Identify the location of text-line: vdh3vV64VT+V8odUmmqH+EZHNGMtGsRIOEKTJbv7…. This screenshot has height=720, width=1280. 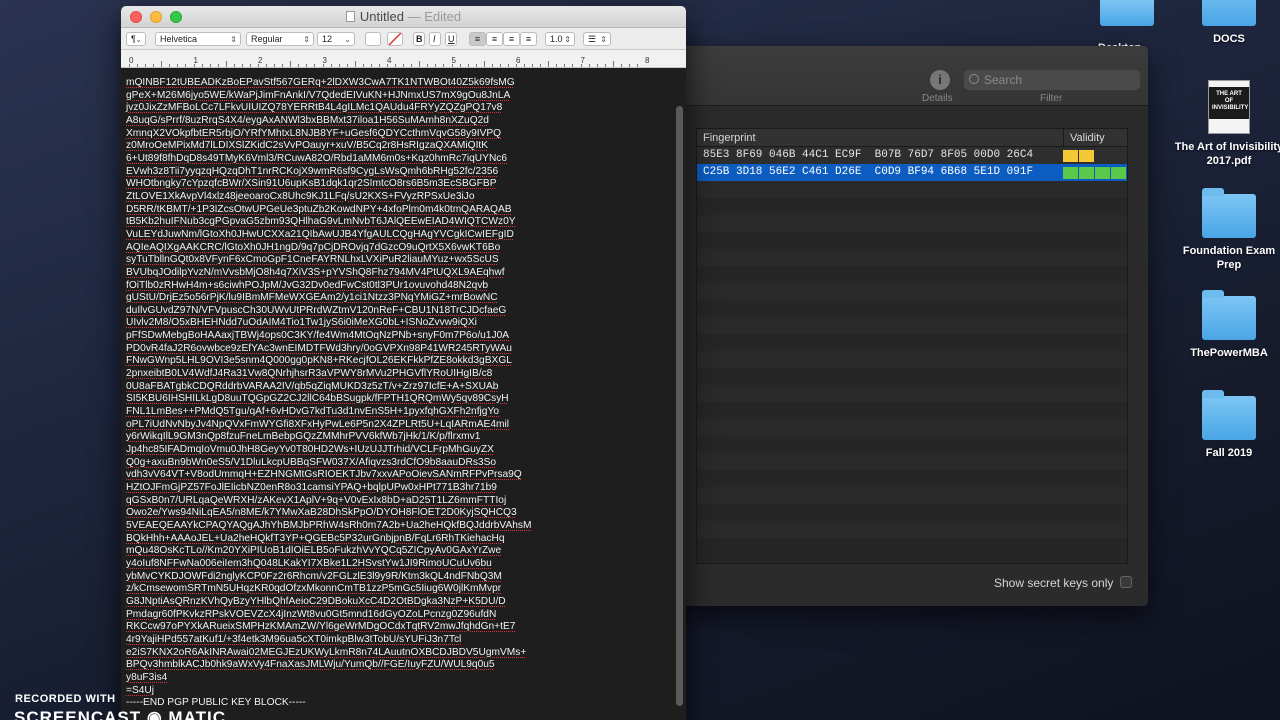
(324, 475).